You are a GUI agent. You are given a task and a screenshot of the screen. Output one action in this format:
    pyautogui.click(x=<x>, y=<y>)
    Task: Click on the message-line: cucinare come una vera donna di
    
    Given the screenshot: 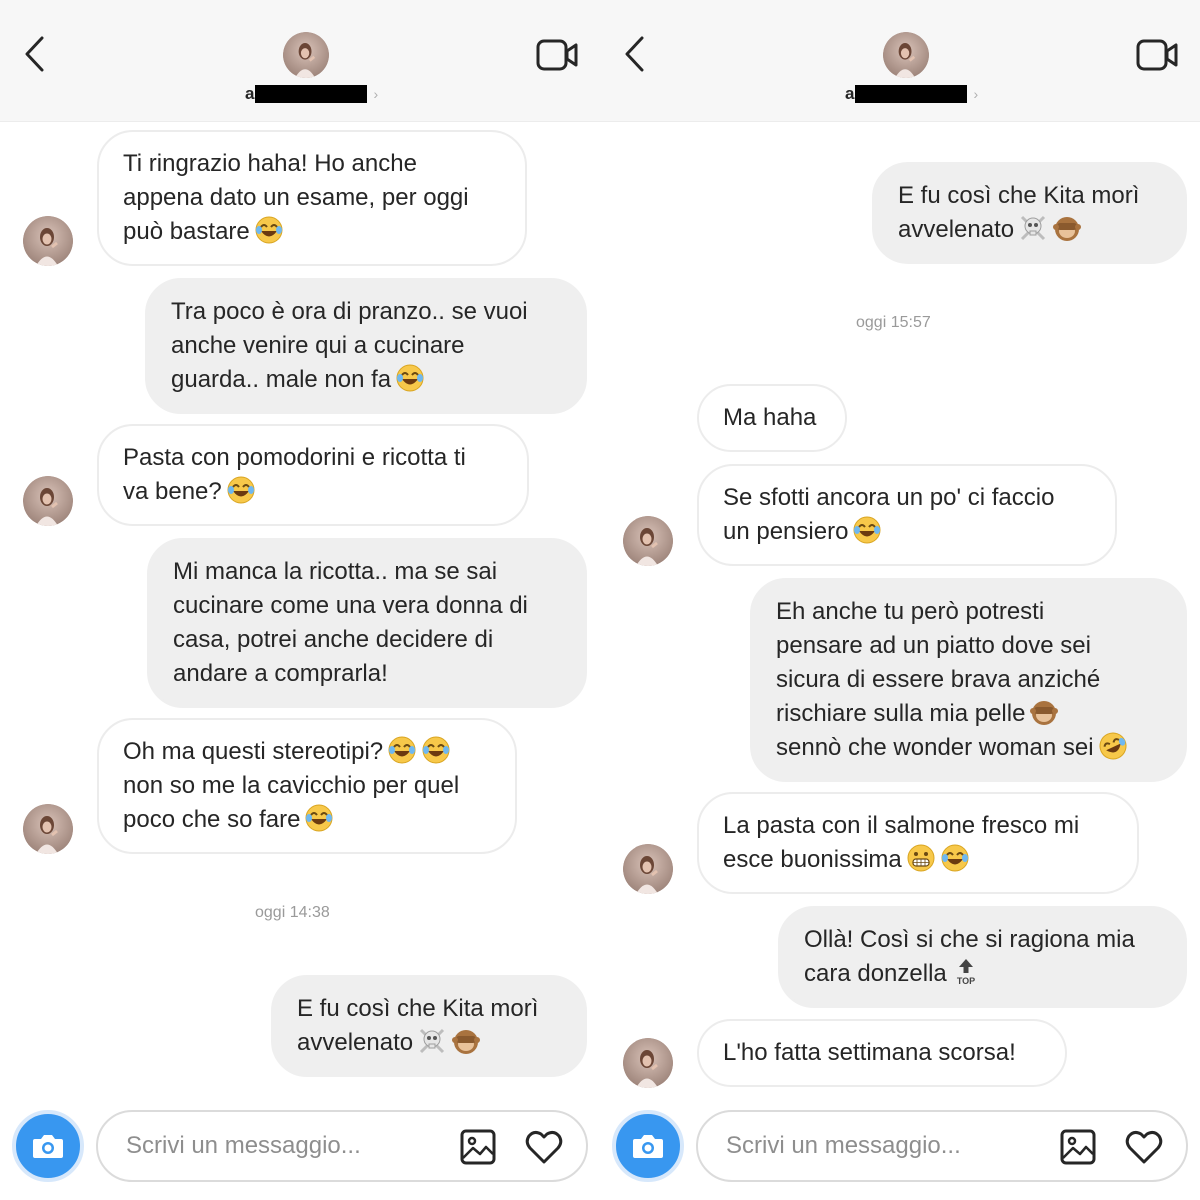 What is the action you would take?
    pyautogui.click(x=350, y=605)
    